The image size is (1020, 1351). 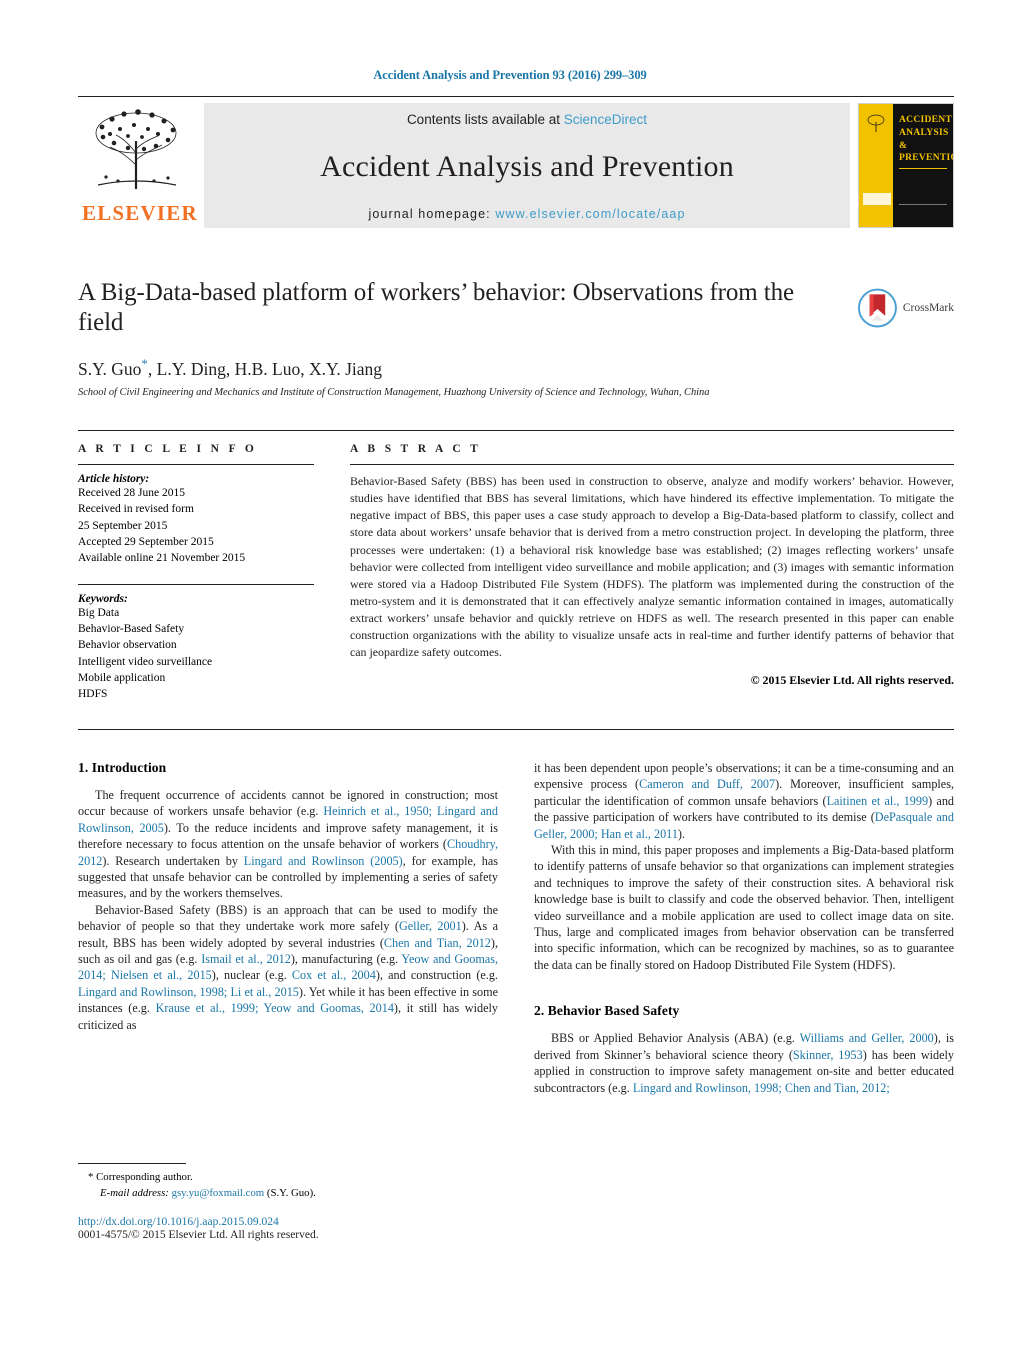 What do you see at coordinates (332, 573) in the screenshot?
I see `column-gap` at bounding box center [332, 573].